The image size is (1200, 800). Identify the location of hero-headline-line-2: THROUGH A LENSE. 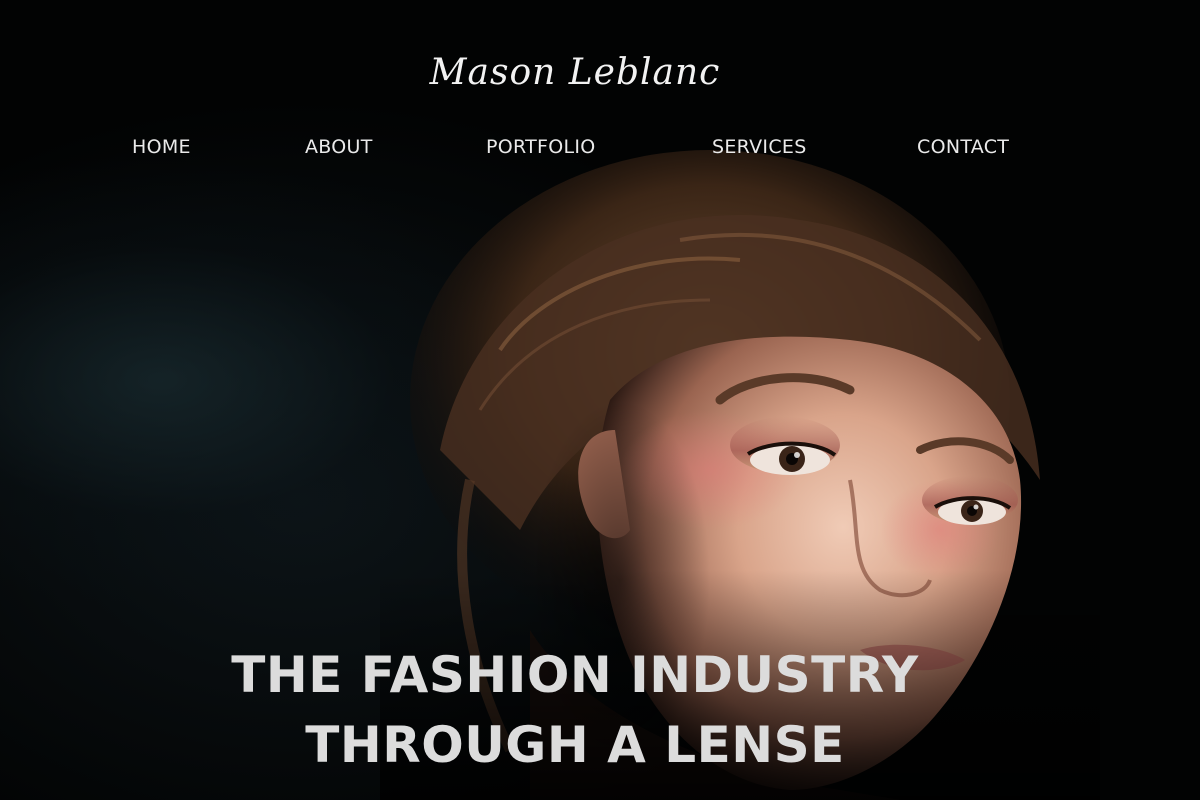
(575, 745).